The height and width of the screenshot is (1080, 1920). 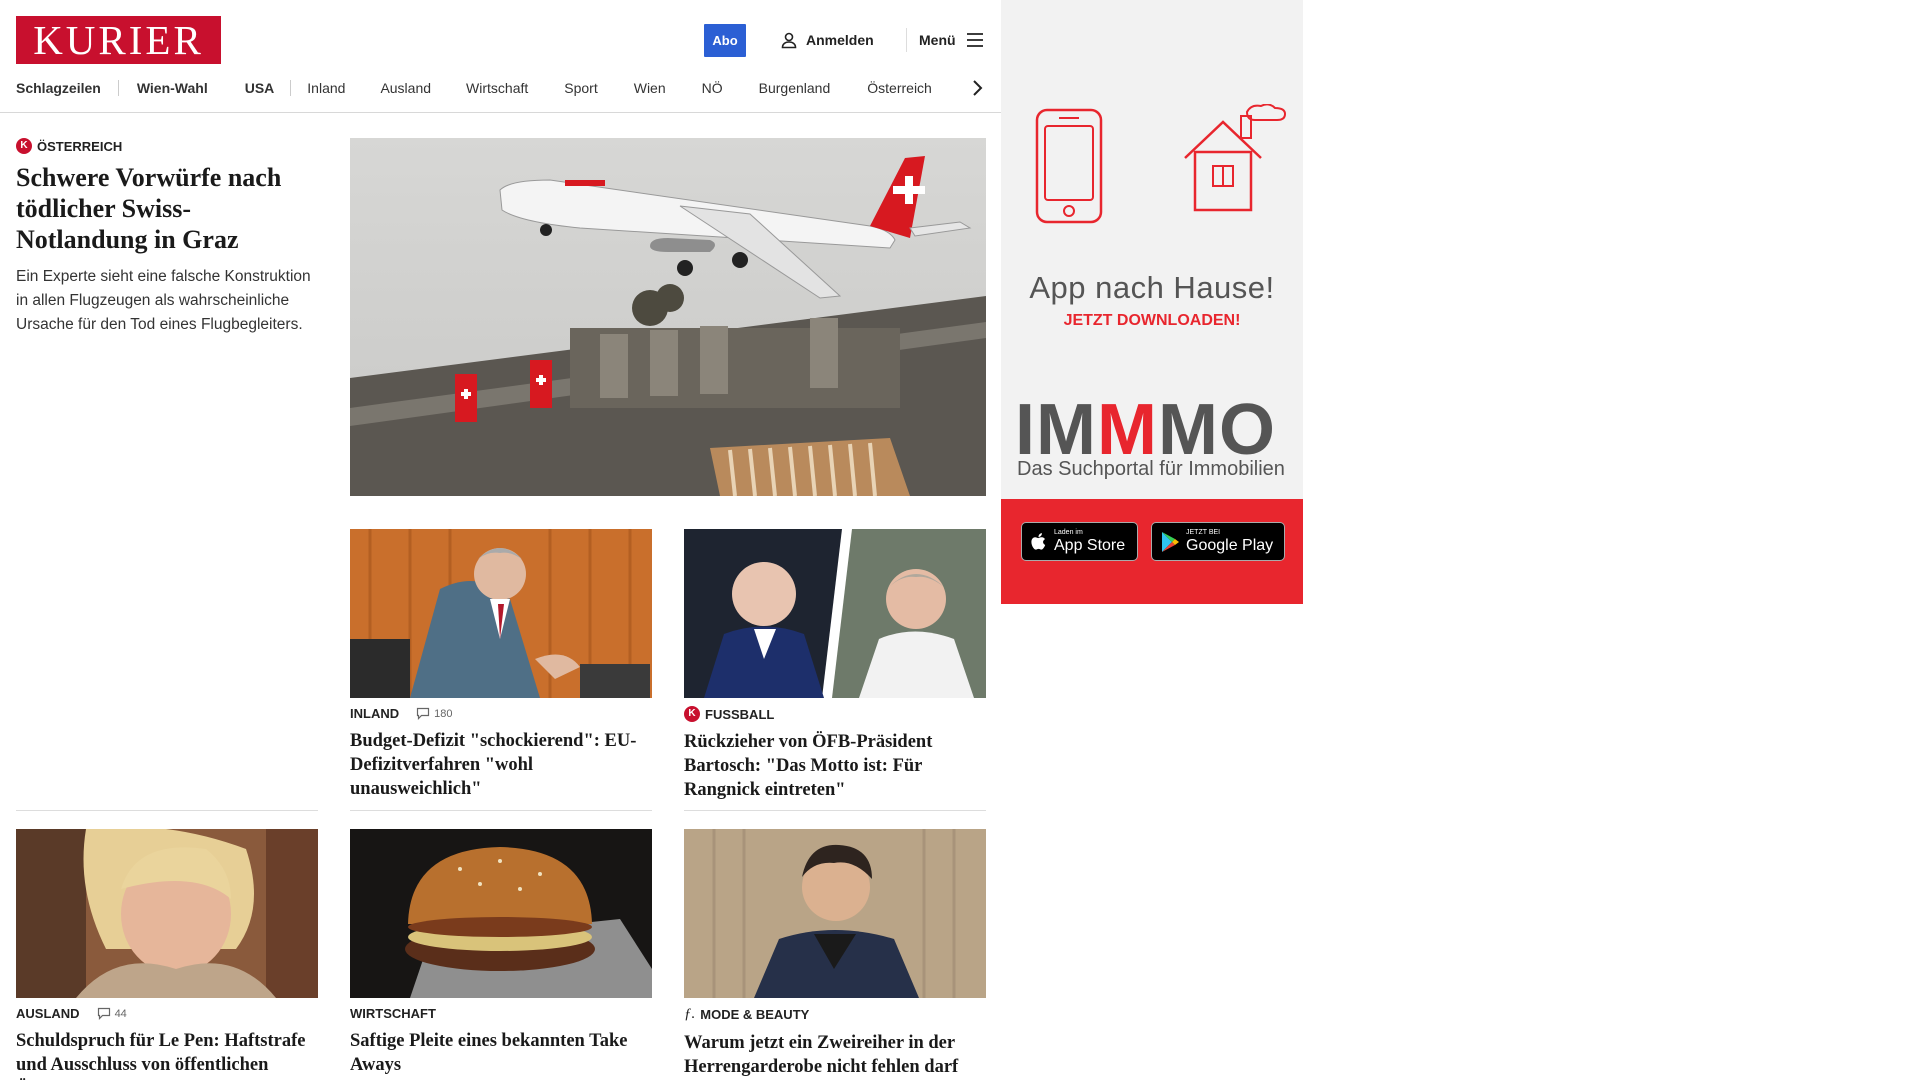 I want to click on immmo-logo: IMMMO, so click(x=1145, y=430).